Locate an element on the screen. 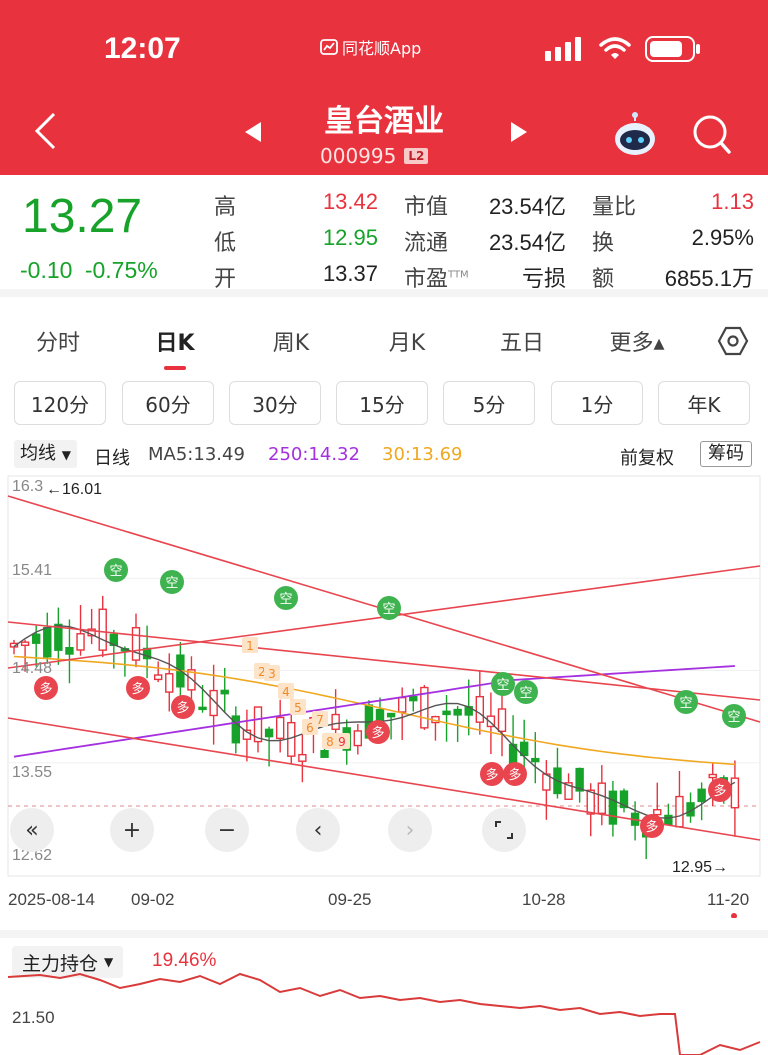 The width and height of the screenshot is (768, 1055). turnover-value: 2.95% is located at coordinates (722, 237).